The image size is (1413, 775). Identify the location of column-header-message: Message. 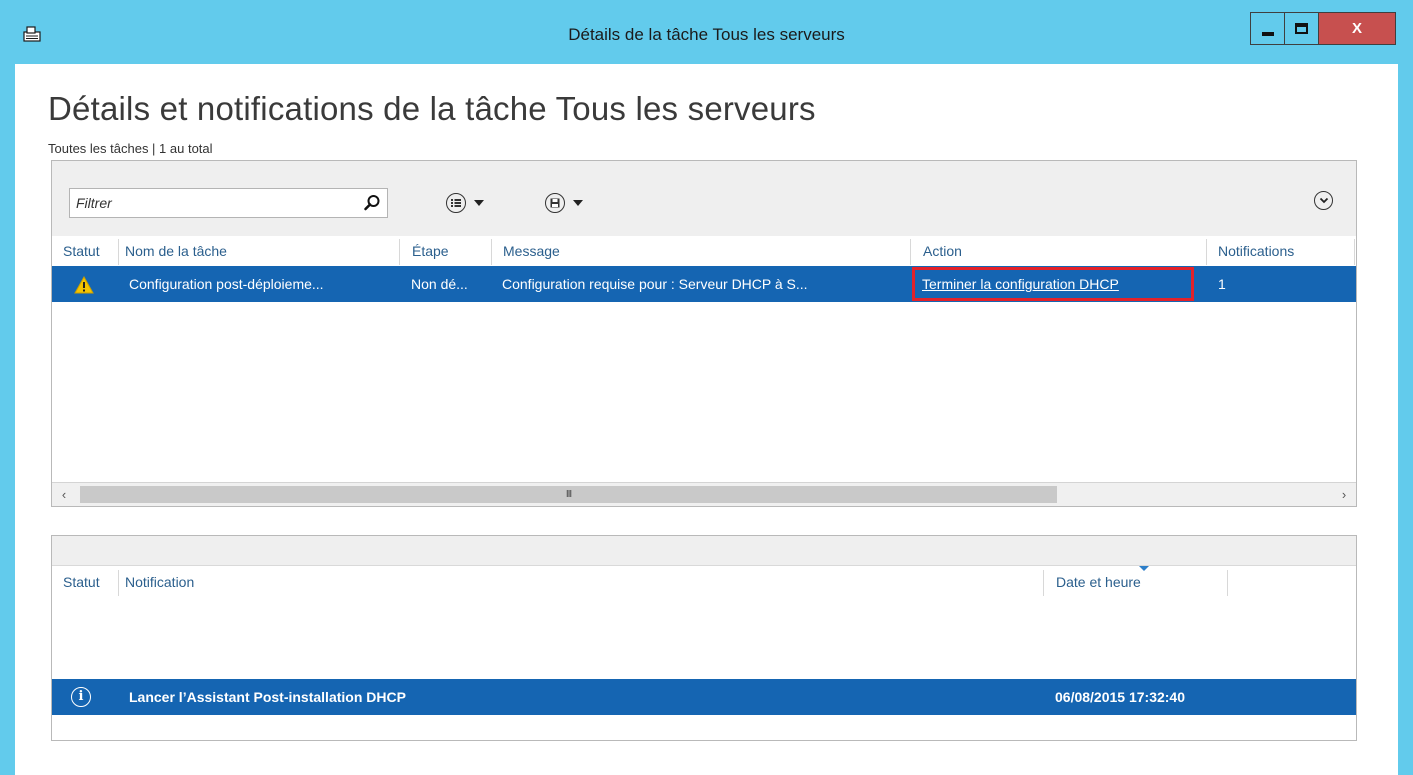
(528, 251).